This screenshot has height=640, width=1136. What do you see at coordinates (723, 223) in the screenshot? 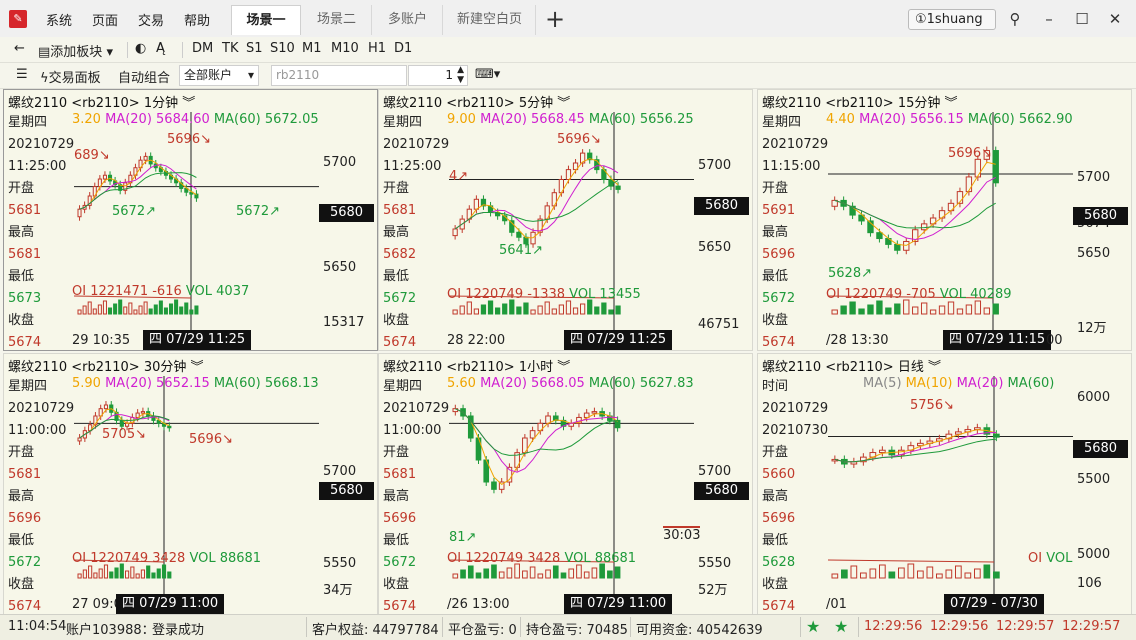
I see `price-axis: 570056745650467515680` at bounding box center [723, 223].